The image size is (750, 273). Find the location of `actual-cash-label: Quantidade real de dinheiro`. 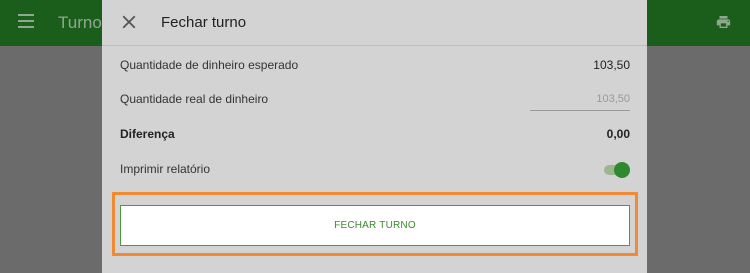

actual-cash-label: Quantidade real de dinheiro is located at coordinates (194, 99).